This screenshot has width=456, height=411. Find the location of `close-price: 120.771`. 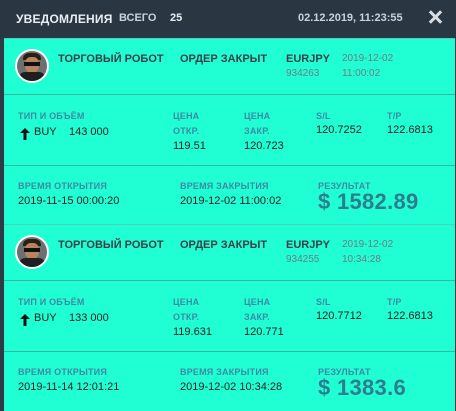

close-price: 120.771 is located at coordinates (264, 332).